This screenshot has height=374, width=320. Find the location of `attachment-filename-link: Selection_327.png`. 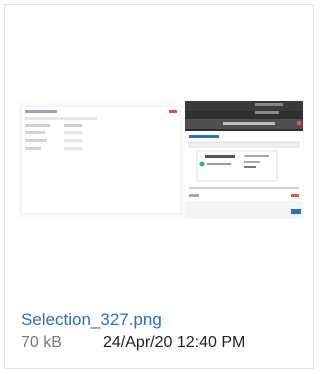

attachment-filename-link: Selection_327.png is located at coordinates (91, 320).